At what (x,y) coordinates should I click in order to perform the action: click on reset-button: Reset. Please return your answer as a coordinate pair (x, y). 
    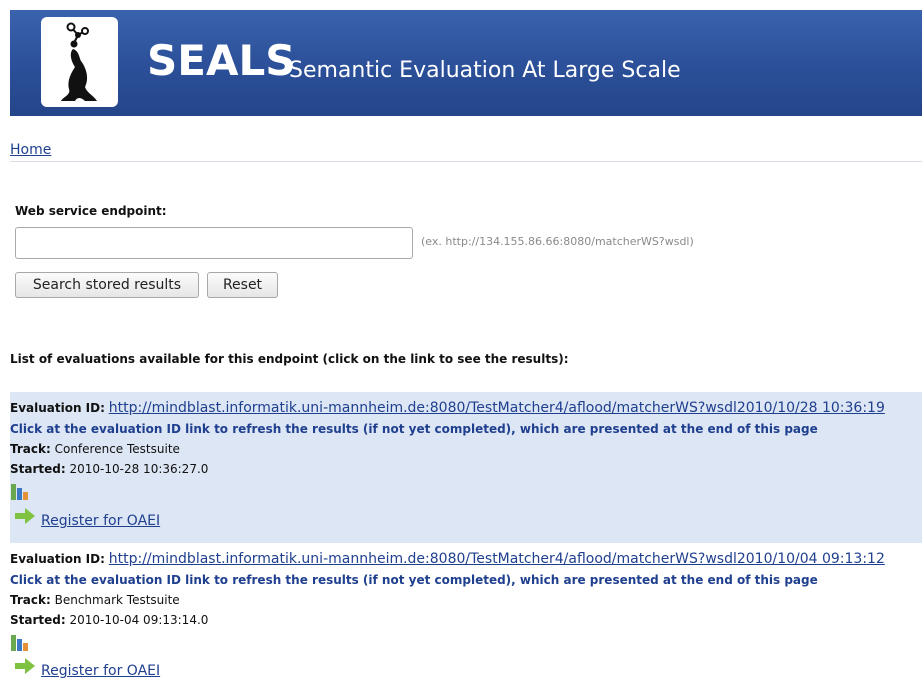
    Looking at the image, I should click on (242, 285).